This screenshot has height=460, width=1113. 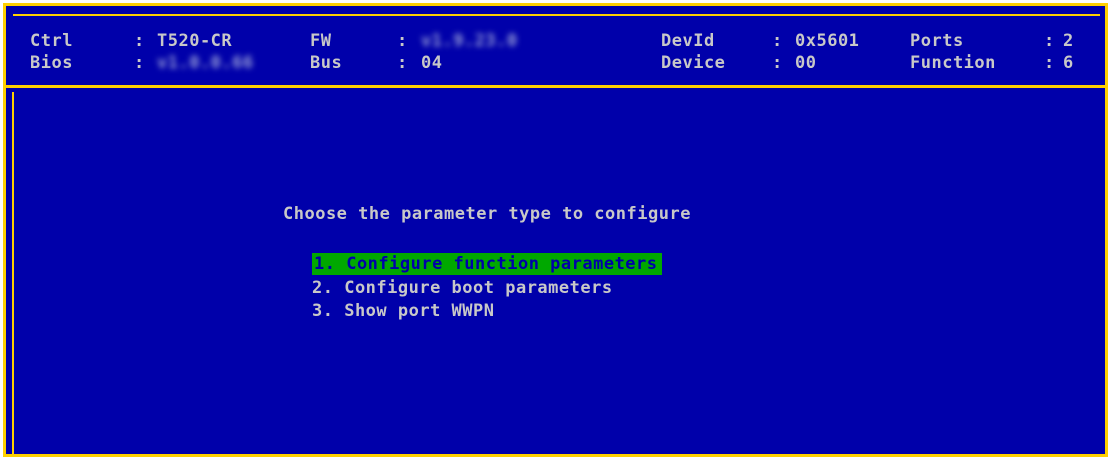 I want to click on devid-value: 0x5601, so click(x=827, y=41).